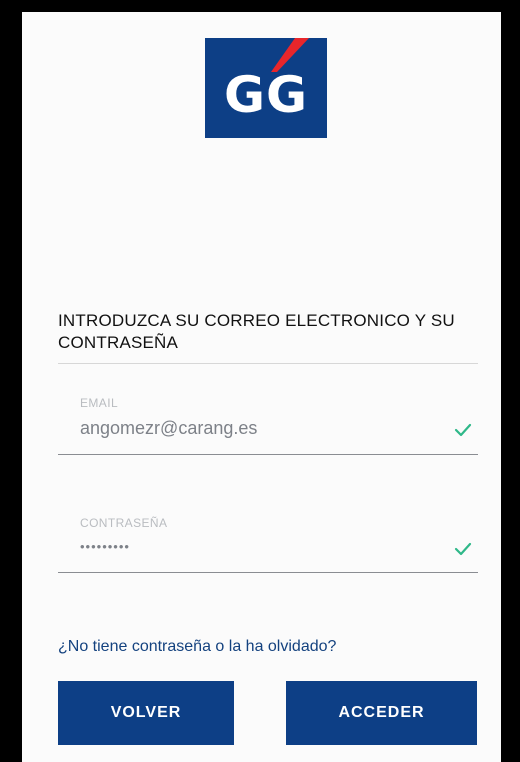 The height and width of the screenshot is (762, 520). I want to click on forgot-password-link: ¿No tiene contraseña o la ha olvidado?, so click(197, 647).